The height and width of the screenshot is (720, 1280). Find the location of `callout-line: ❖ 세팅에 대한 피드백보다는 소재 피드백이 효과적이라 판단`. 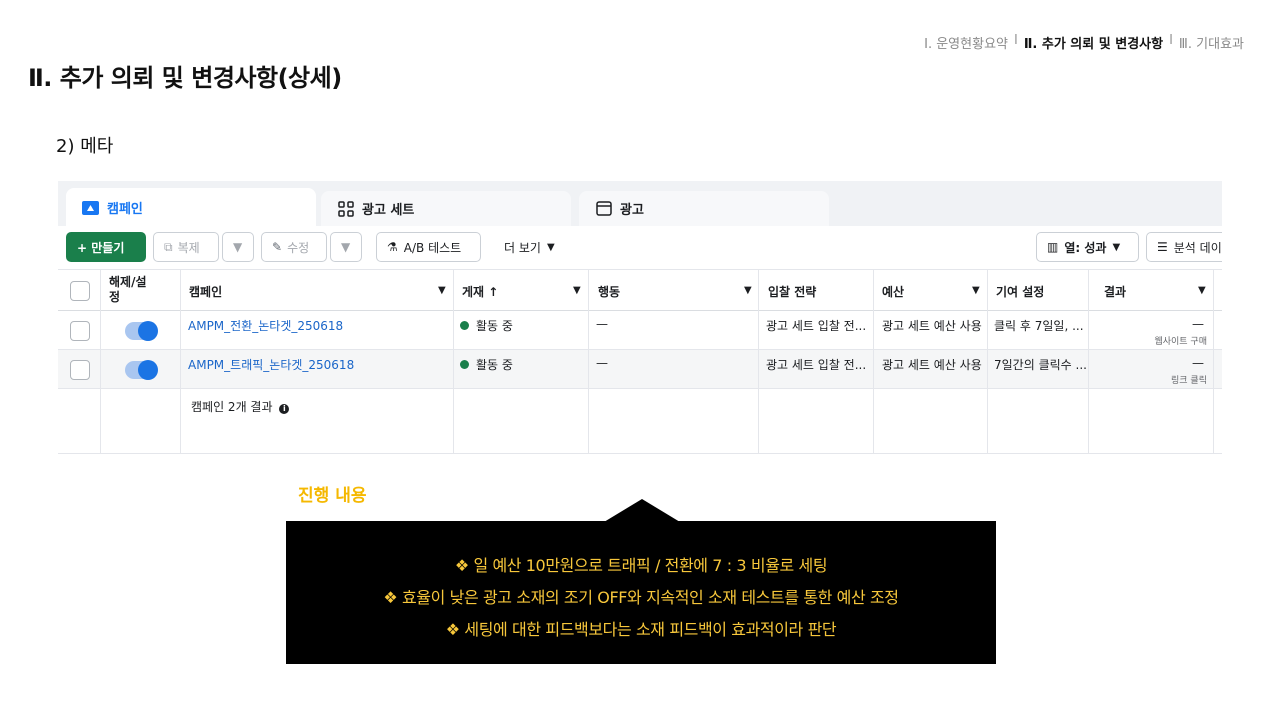

callout-line: ❖ 세팅에 대한 피드백보다는 소재 피드백이 효과적이라 판단 is located at coordinates (641, 629).